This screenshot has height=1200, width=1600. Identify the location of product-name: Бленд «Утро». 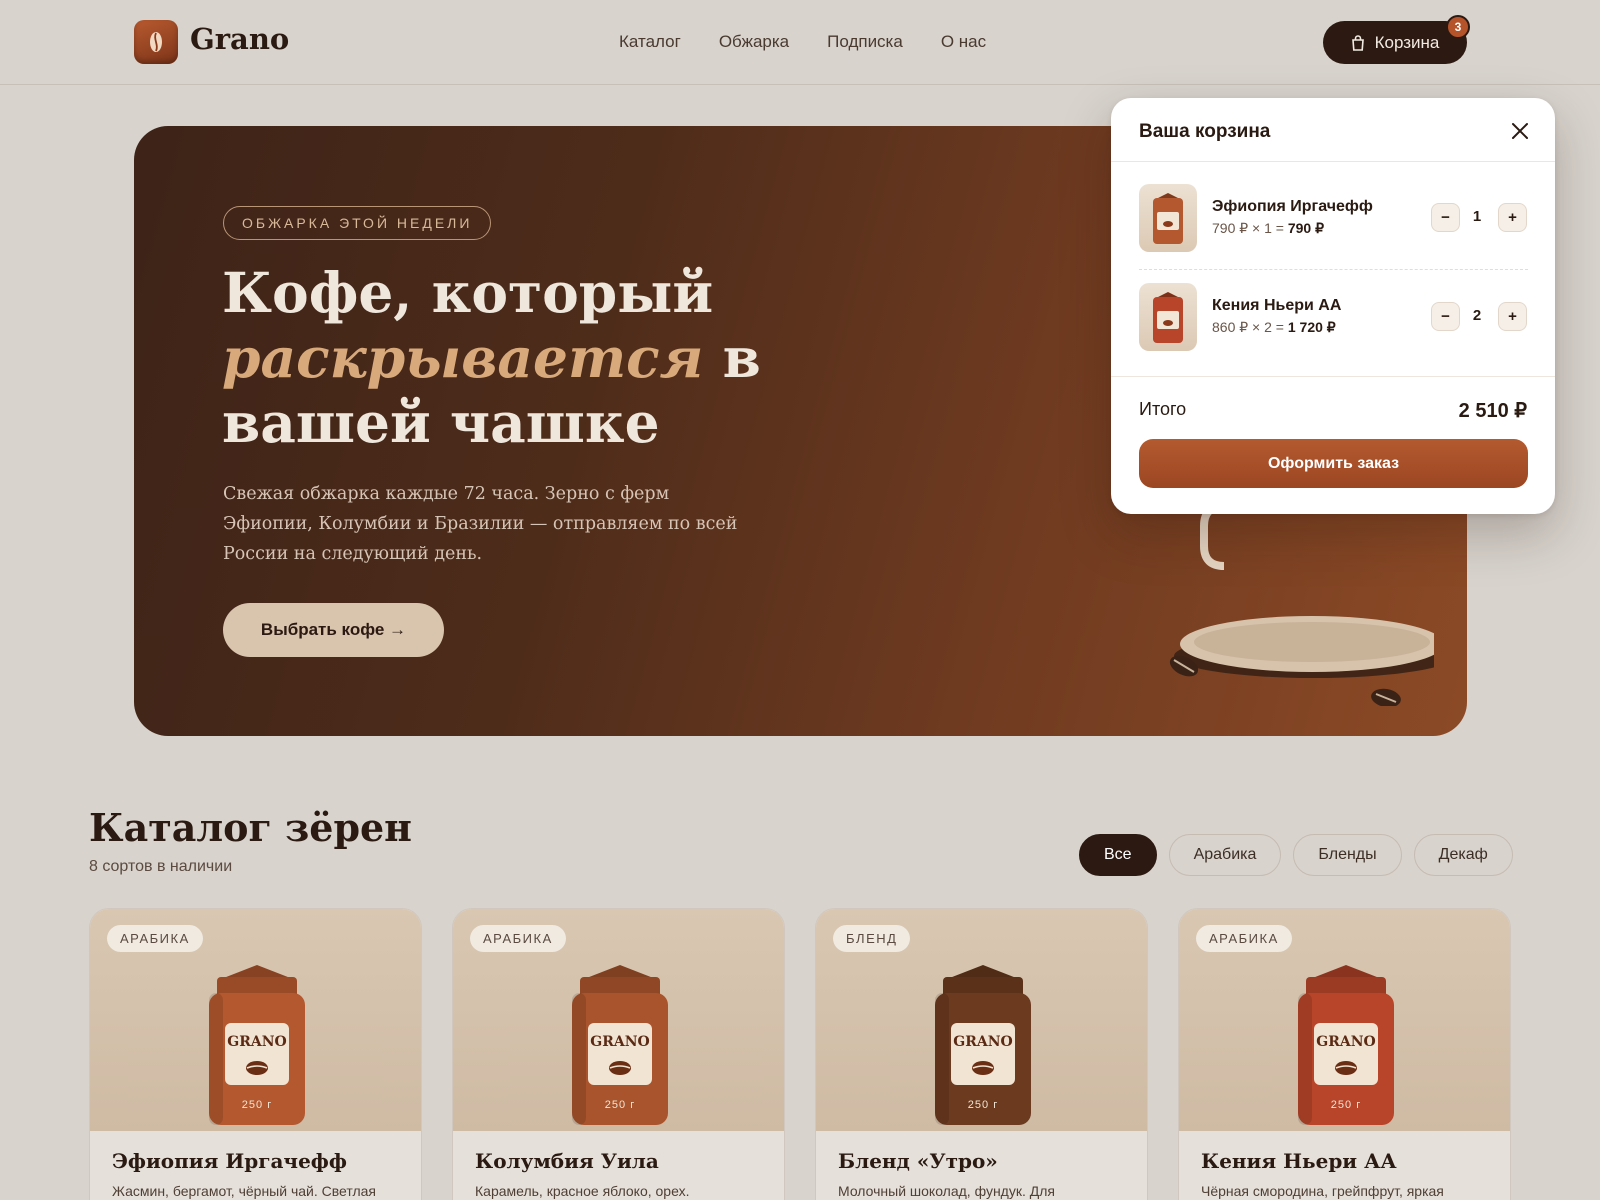
(918, 1161).